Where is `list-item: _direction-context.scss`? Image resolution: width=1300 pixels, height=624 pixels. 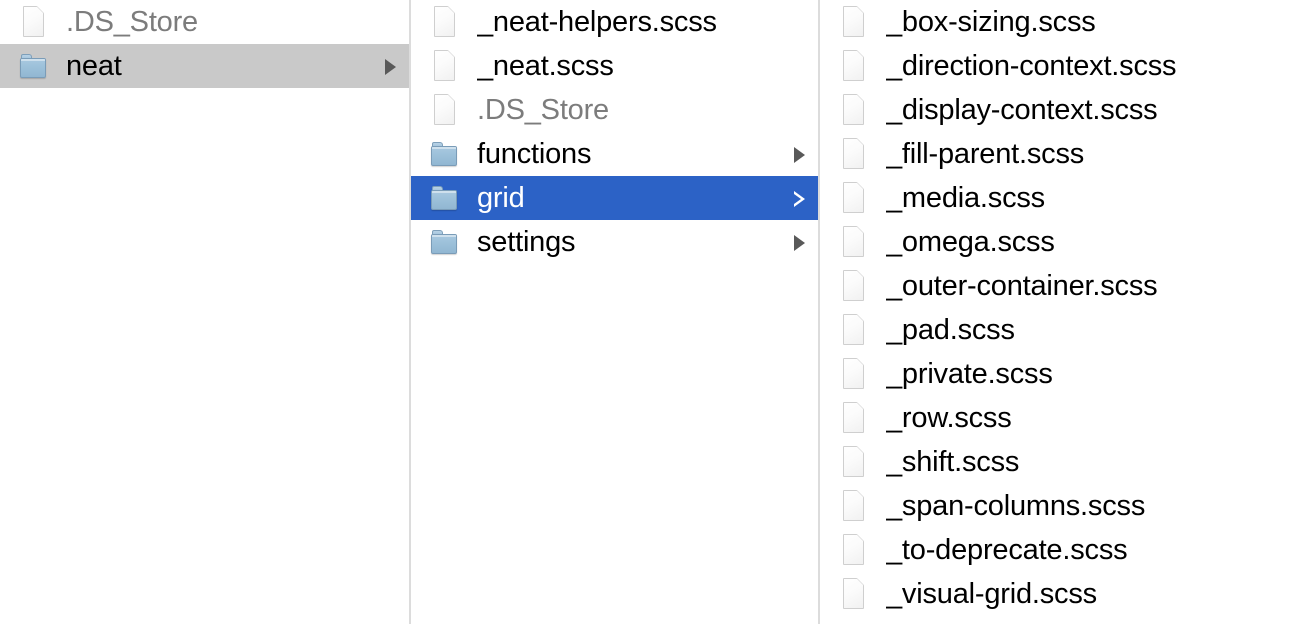 list-item: _direction-context.scss is located at coordinates (1060, 66).